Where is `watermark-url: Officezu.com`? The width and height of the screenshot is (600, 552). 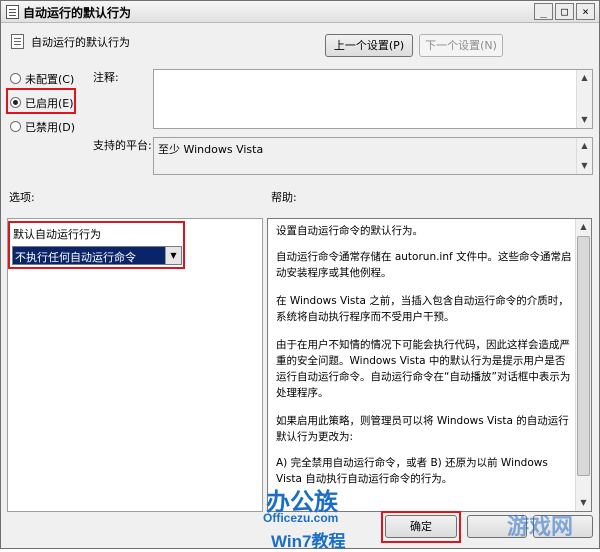 watermark-url: Officezu.com is located at coordinates (301, 518).